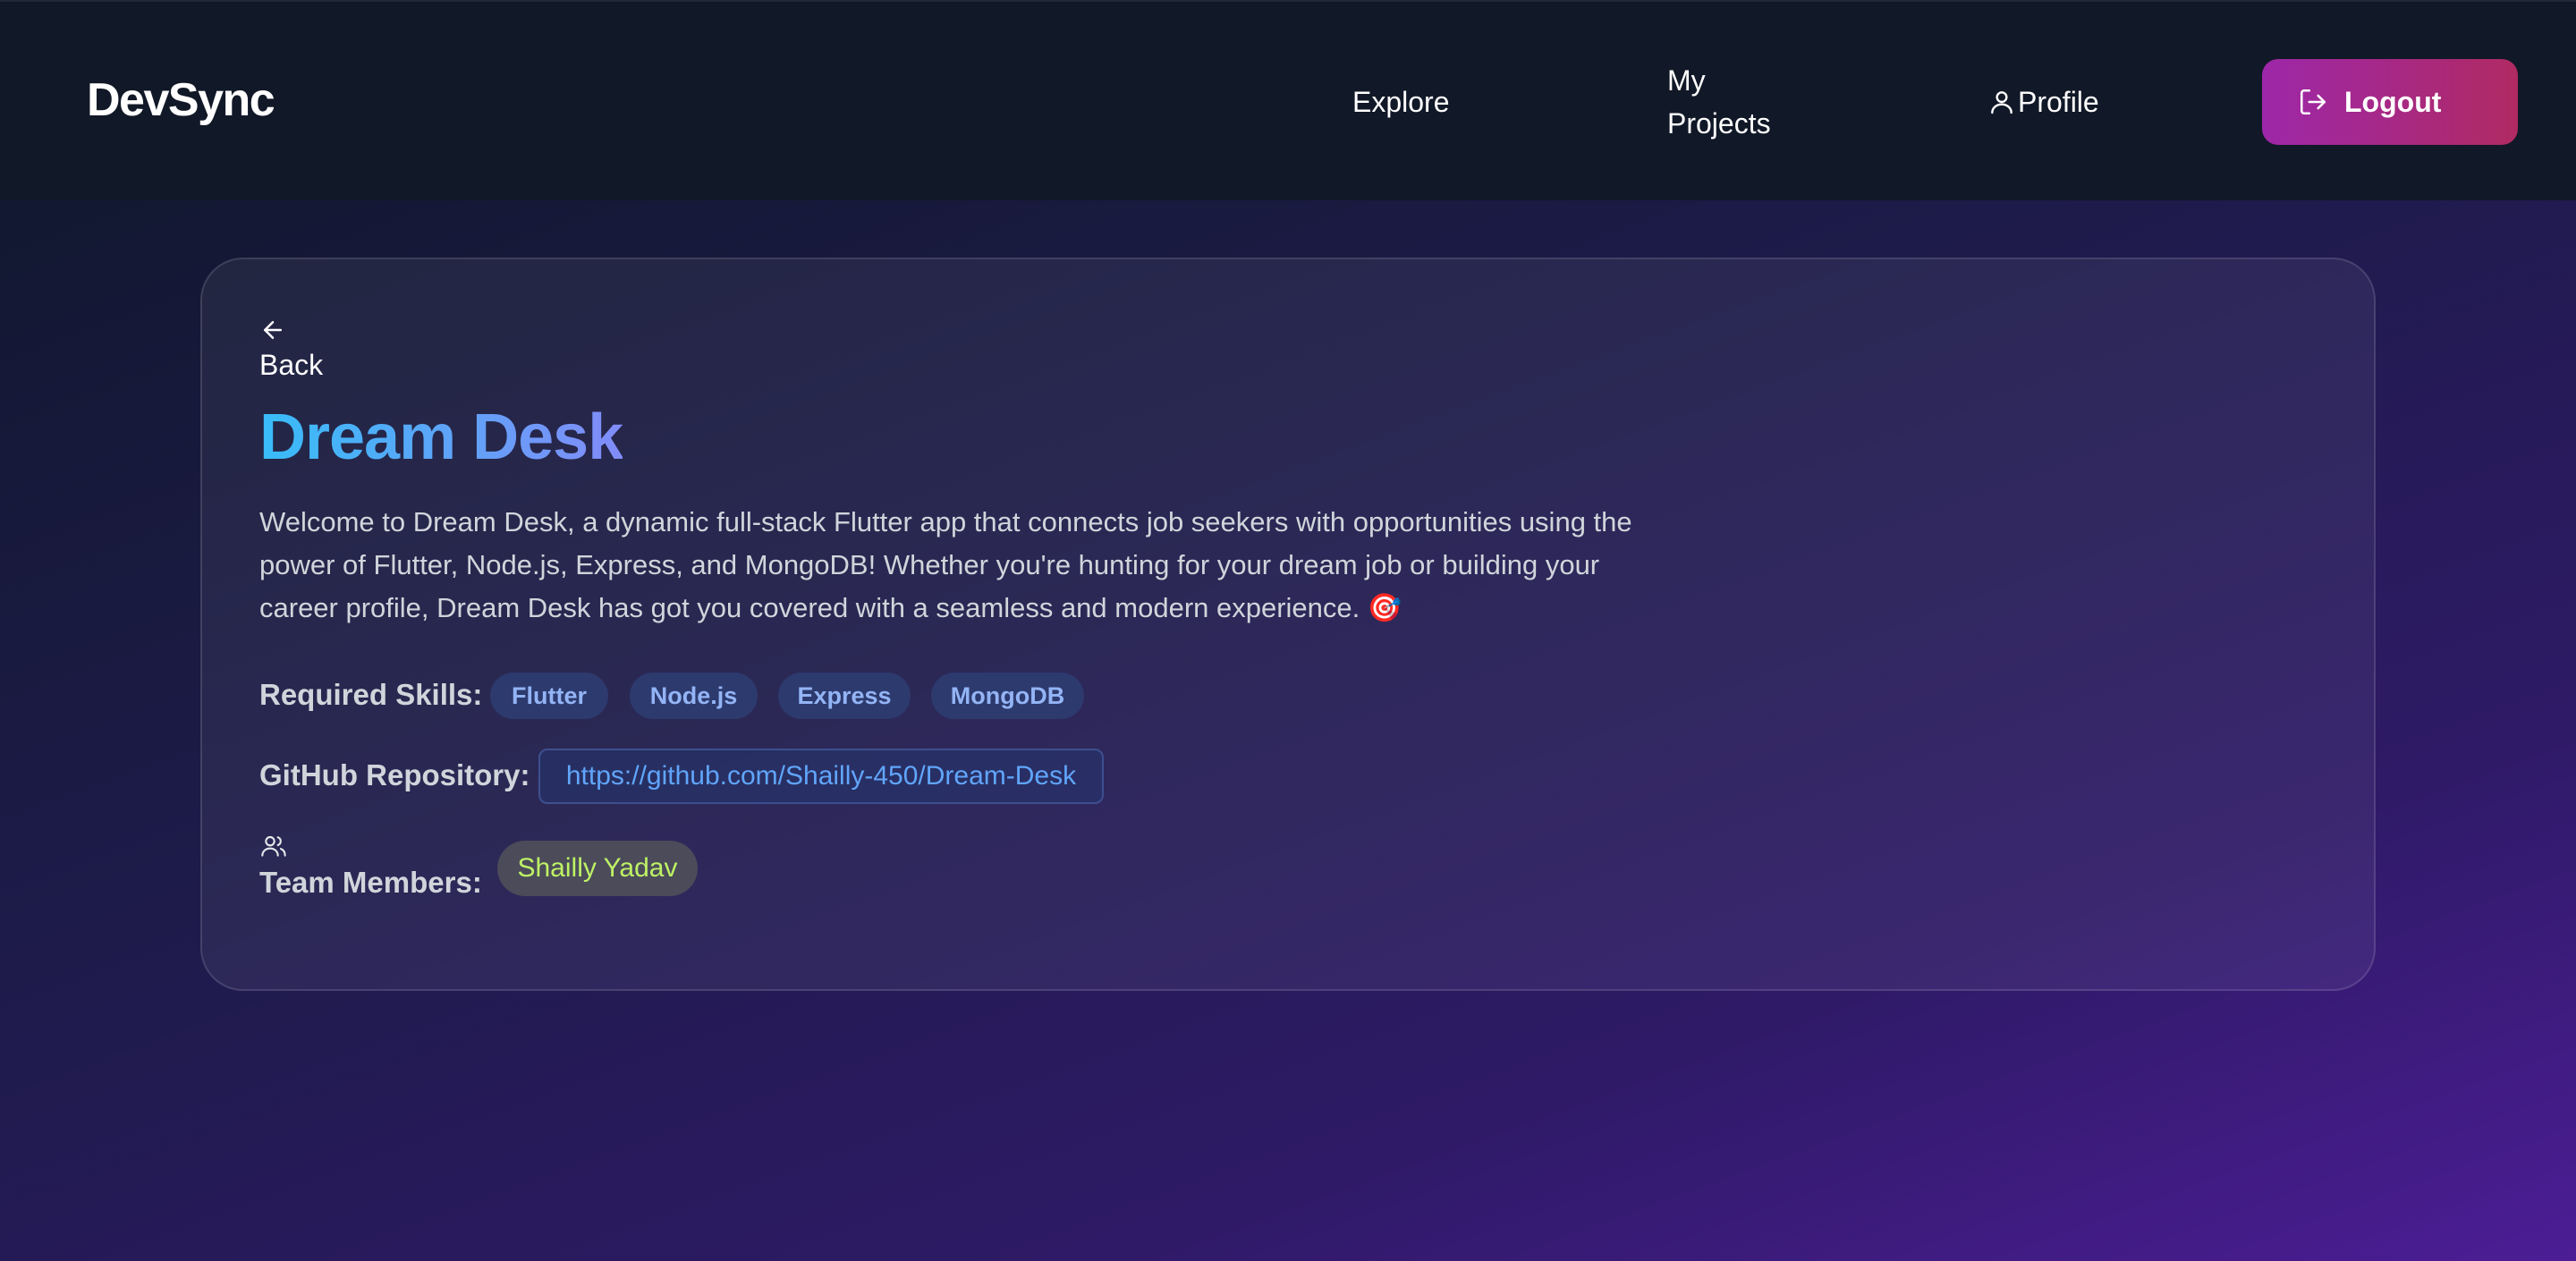  Describe the element at coordinates (597, 868) in the screenshot. I see `team-member-pill: Shailly Yadav` at that location.